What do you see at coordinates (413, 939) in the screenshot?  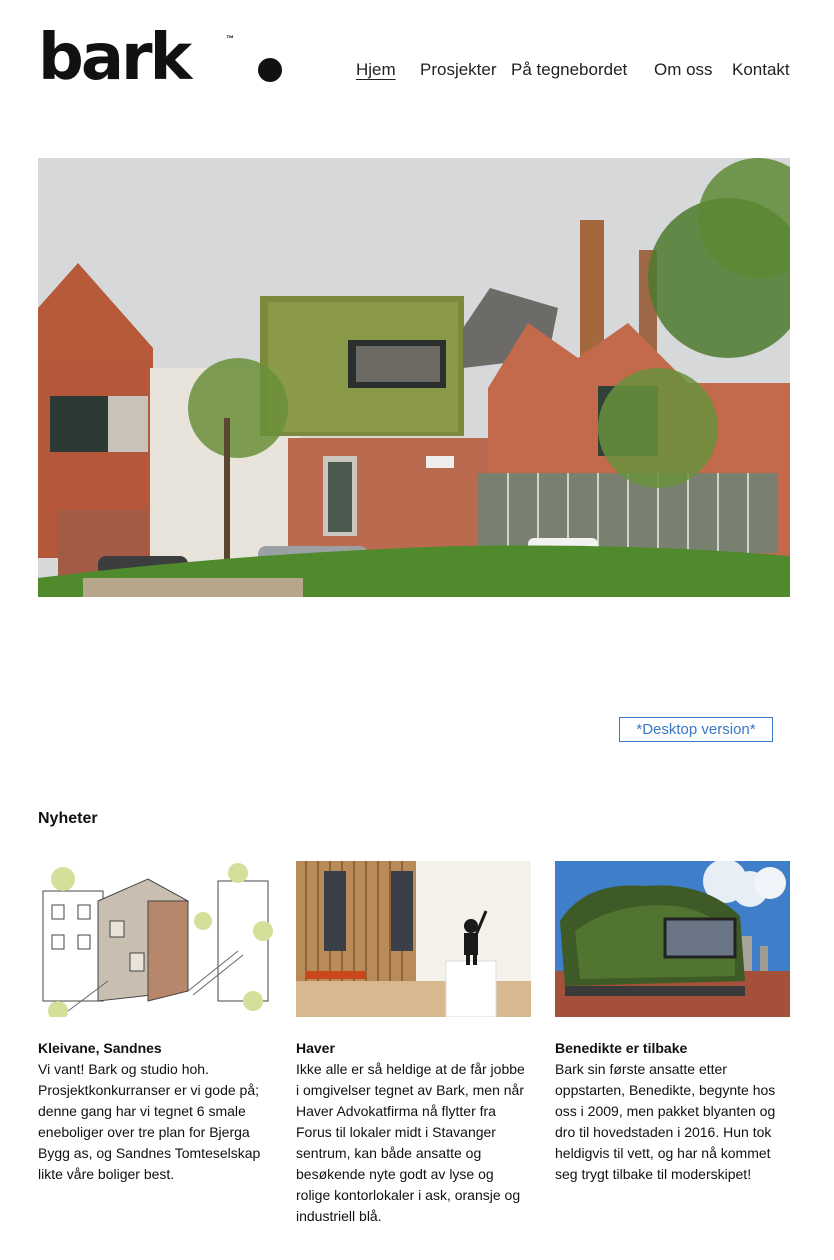 I see `news-image-office-interior` at bounding box center [413, 939].